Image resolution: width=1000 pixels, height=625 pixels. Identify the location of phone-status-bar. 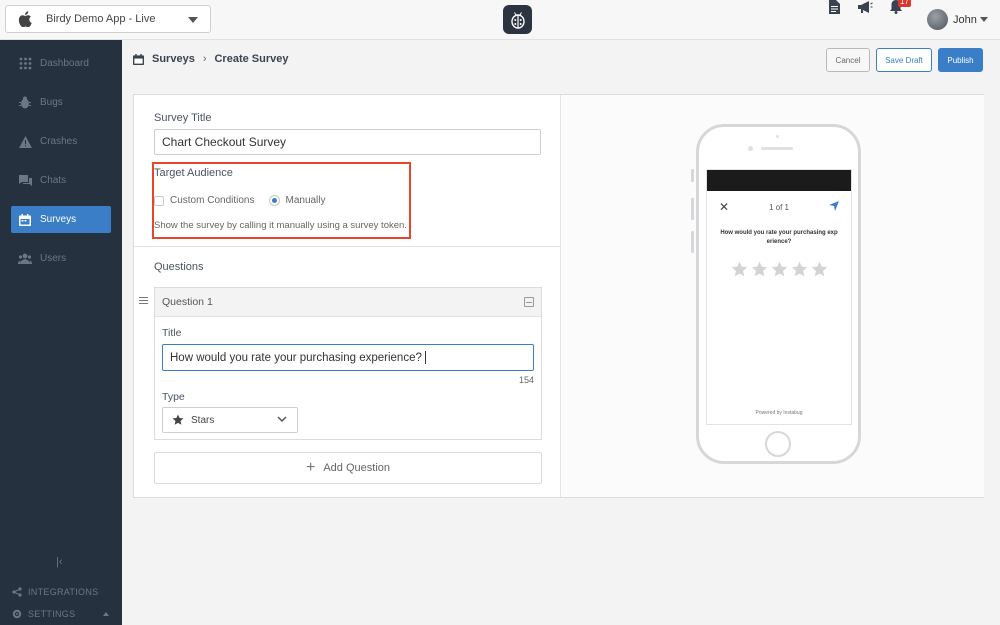
(779, 180).